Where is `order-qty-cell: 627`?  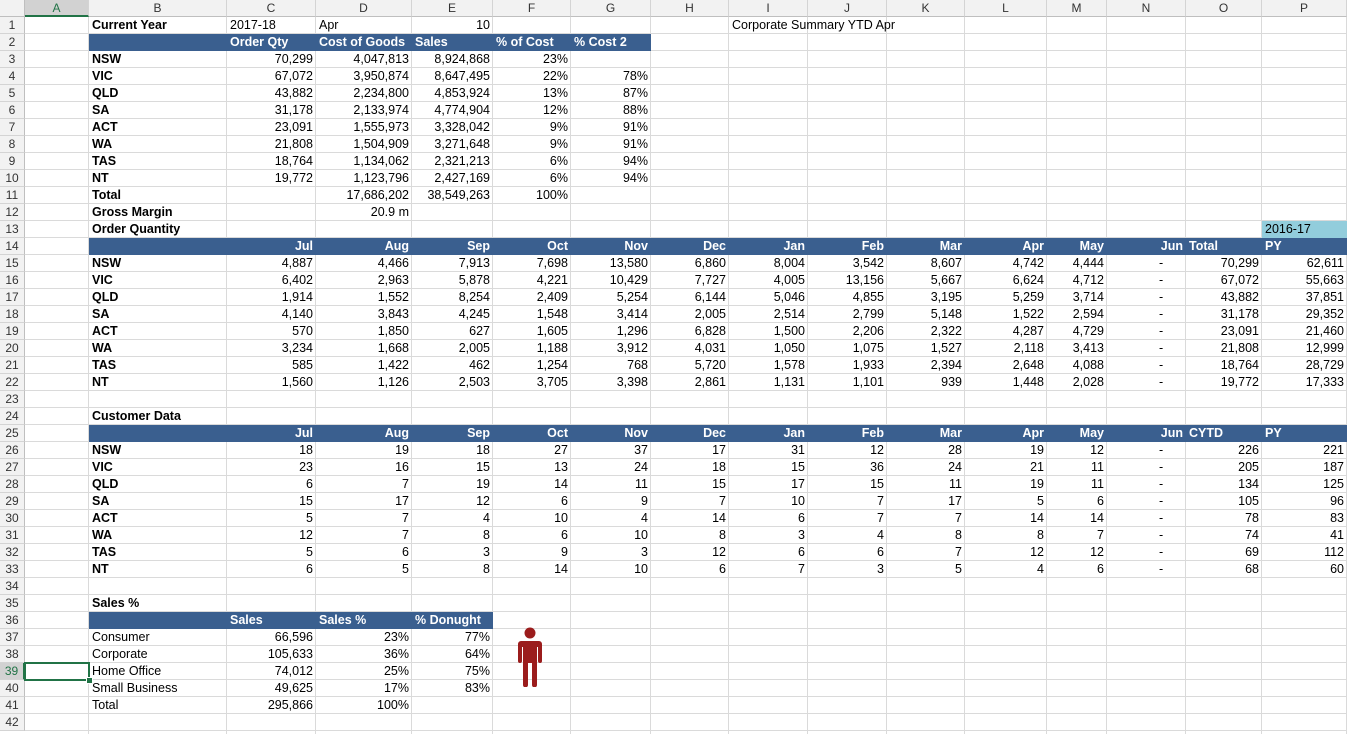 order-qty-cell: 627 is located at coordinates (452, 331).